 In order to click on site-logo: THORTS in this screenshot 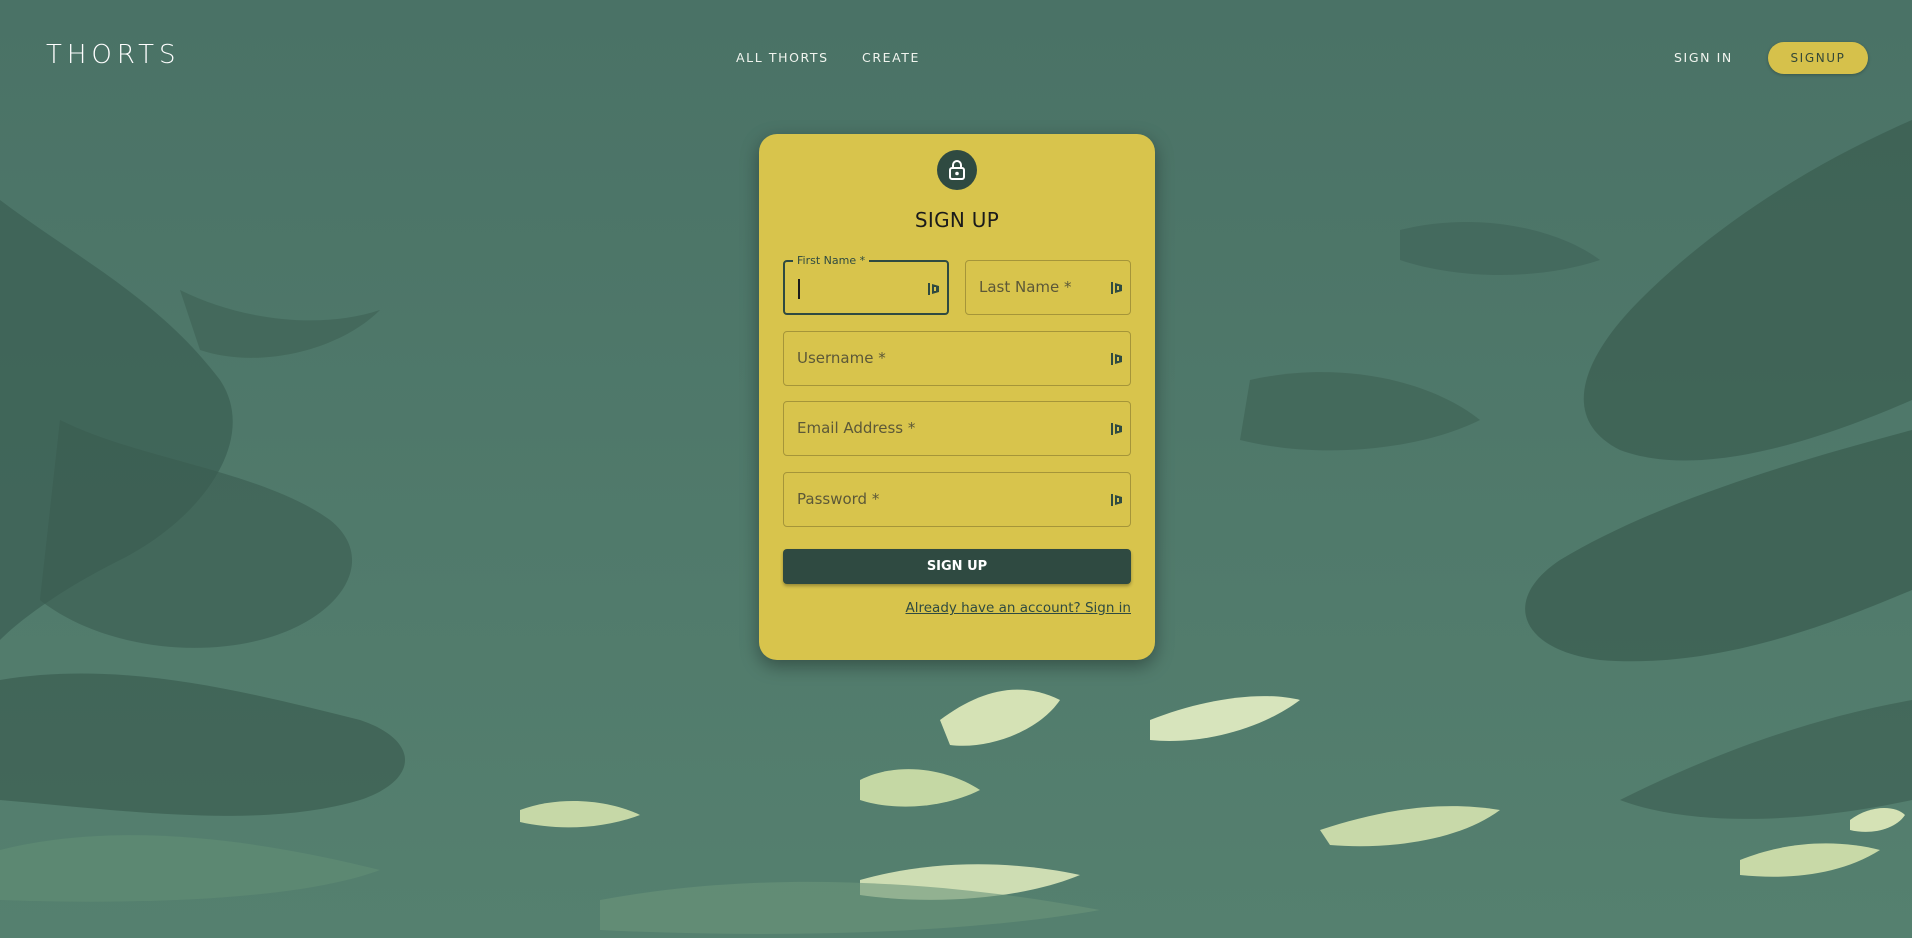, I will do `click(113, 55)`.